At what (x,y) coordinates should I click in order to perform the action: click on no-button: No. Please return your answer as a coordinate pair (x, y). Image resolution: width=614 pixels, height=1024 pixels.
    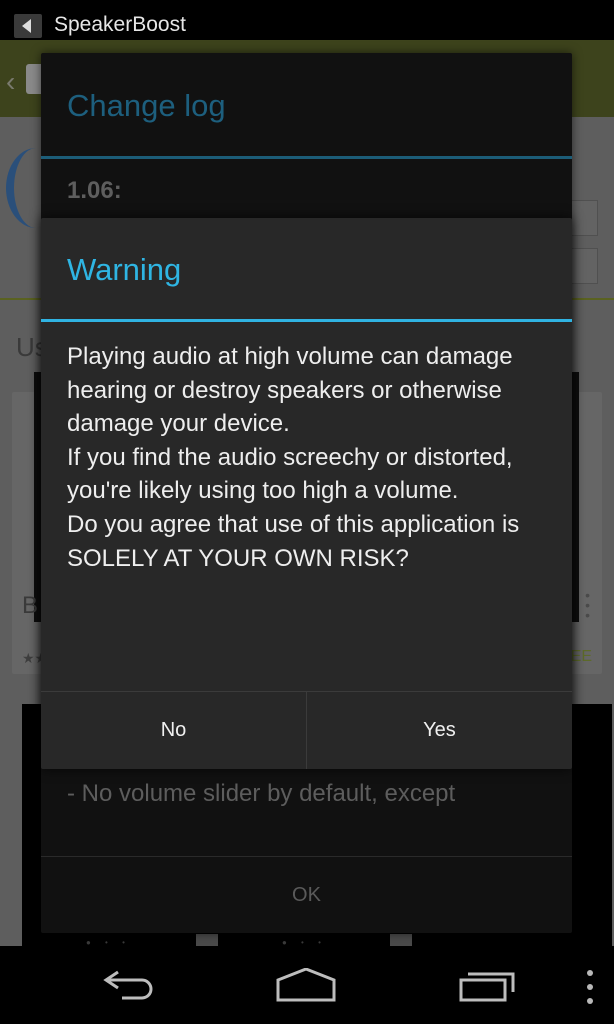
    Looking at the image, I should click on (173, 730).